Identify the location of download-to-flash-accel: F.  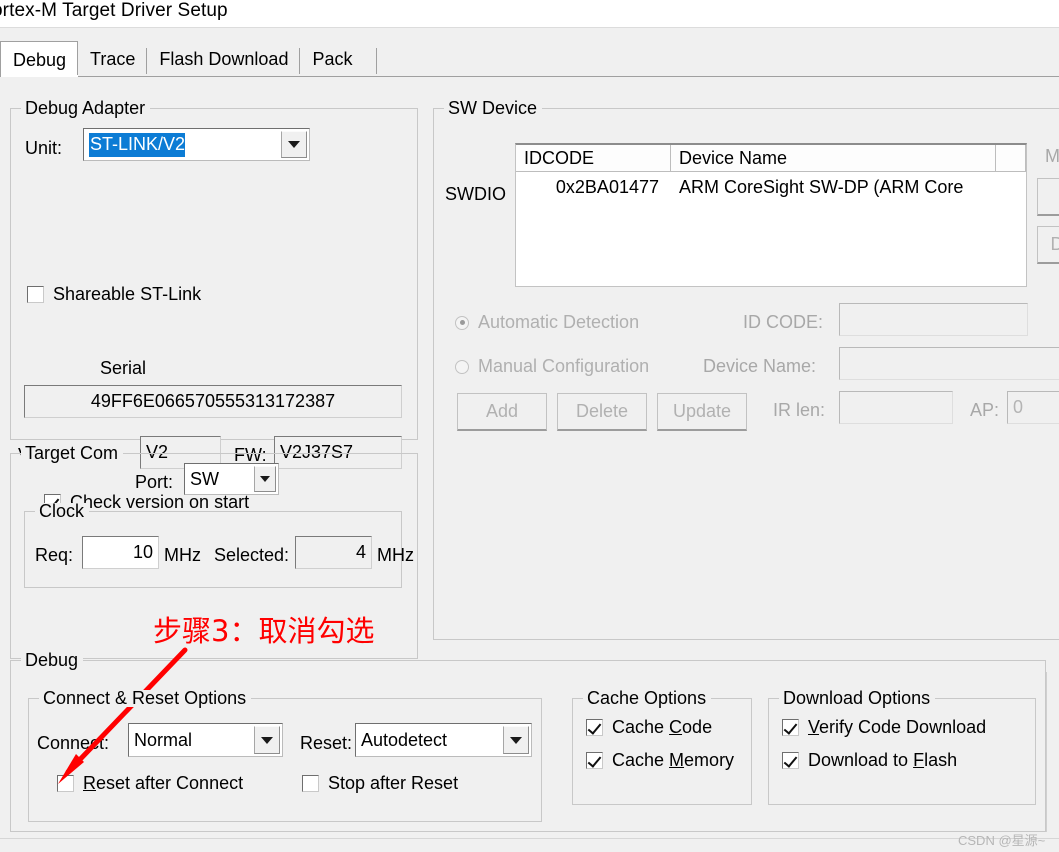
(919, 760).